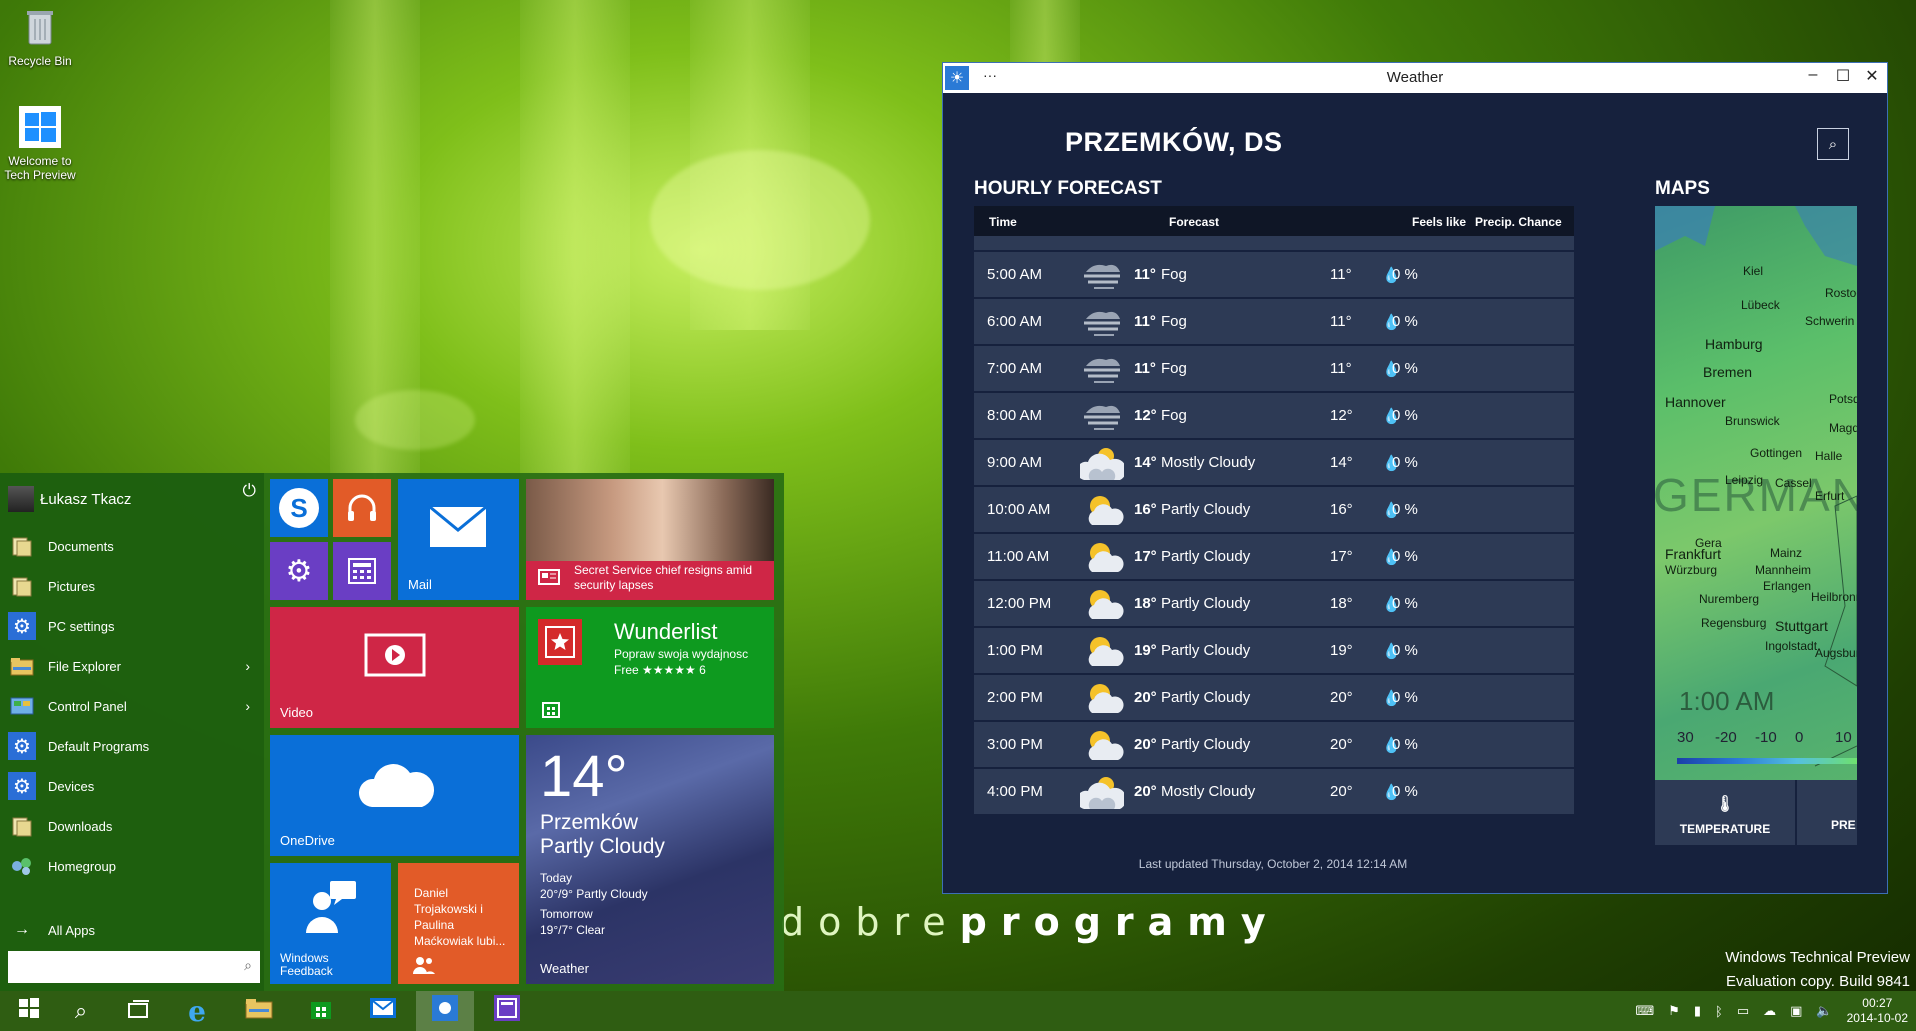  What do you see at coordinates (1872, 76) in the screenshot?
I see `close-button: ✕` at bounding box center [1872, 76].